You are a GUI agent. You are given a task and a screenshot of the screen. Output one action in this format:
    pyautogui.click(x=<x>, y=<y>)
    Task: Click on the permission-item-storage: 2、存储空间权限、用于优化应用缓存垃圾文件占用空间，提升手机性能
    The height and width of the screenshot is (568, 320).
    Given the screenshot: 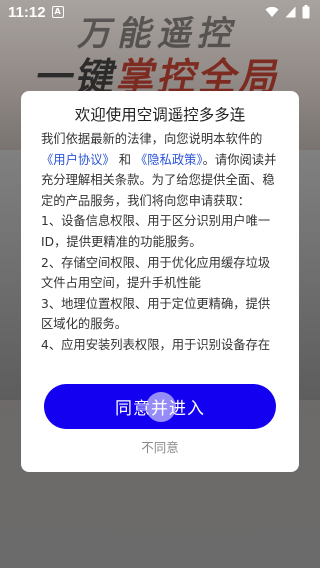 What is the action you would take?
    pyautogui.click(x=156, y=273)
    